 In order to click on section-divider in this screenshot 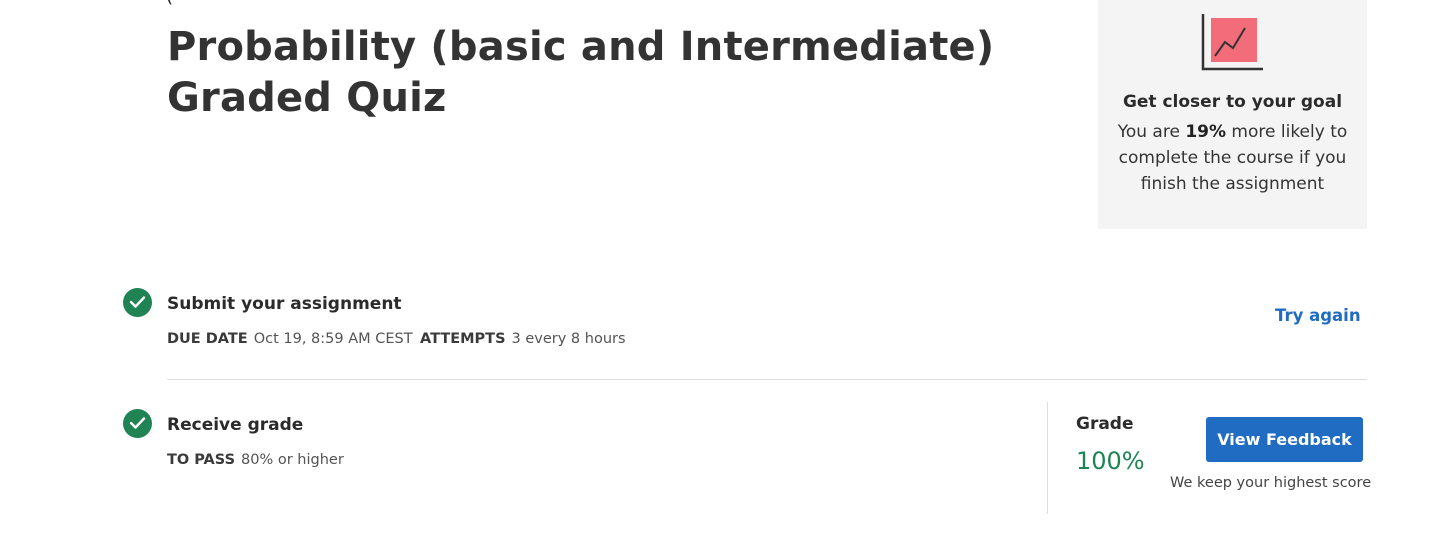, I will do `click(767, 379)`.